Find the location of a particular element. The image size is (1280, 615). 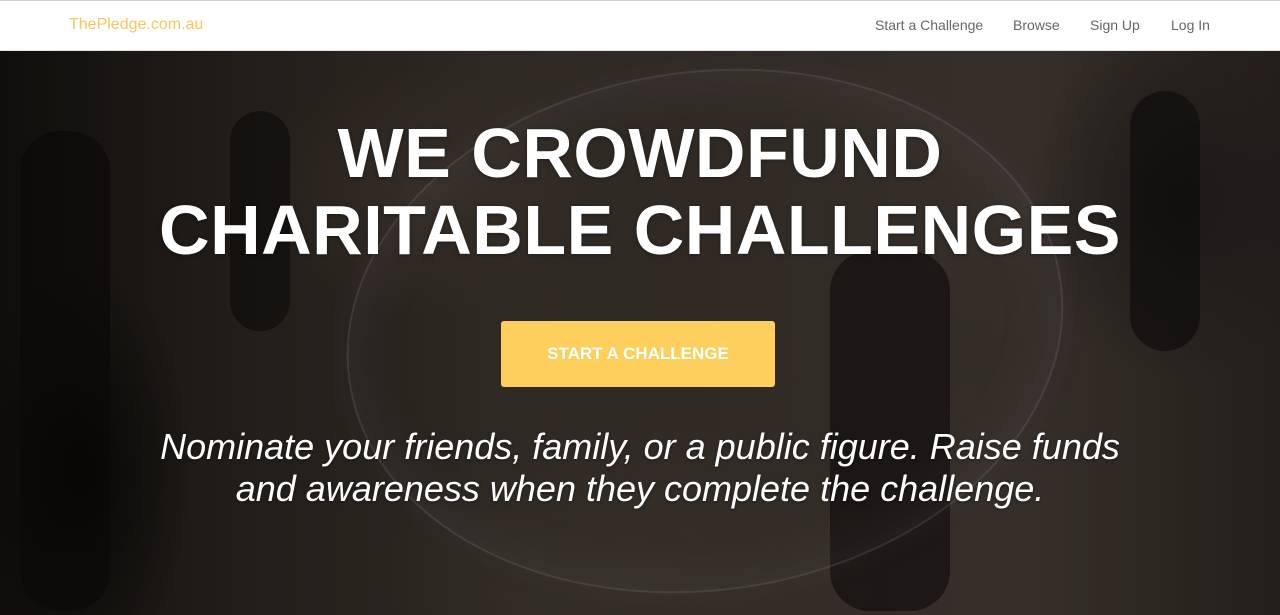

nav-browse-link: Browse is located at coordinates (1036, 25).